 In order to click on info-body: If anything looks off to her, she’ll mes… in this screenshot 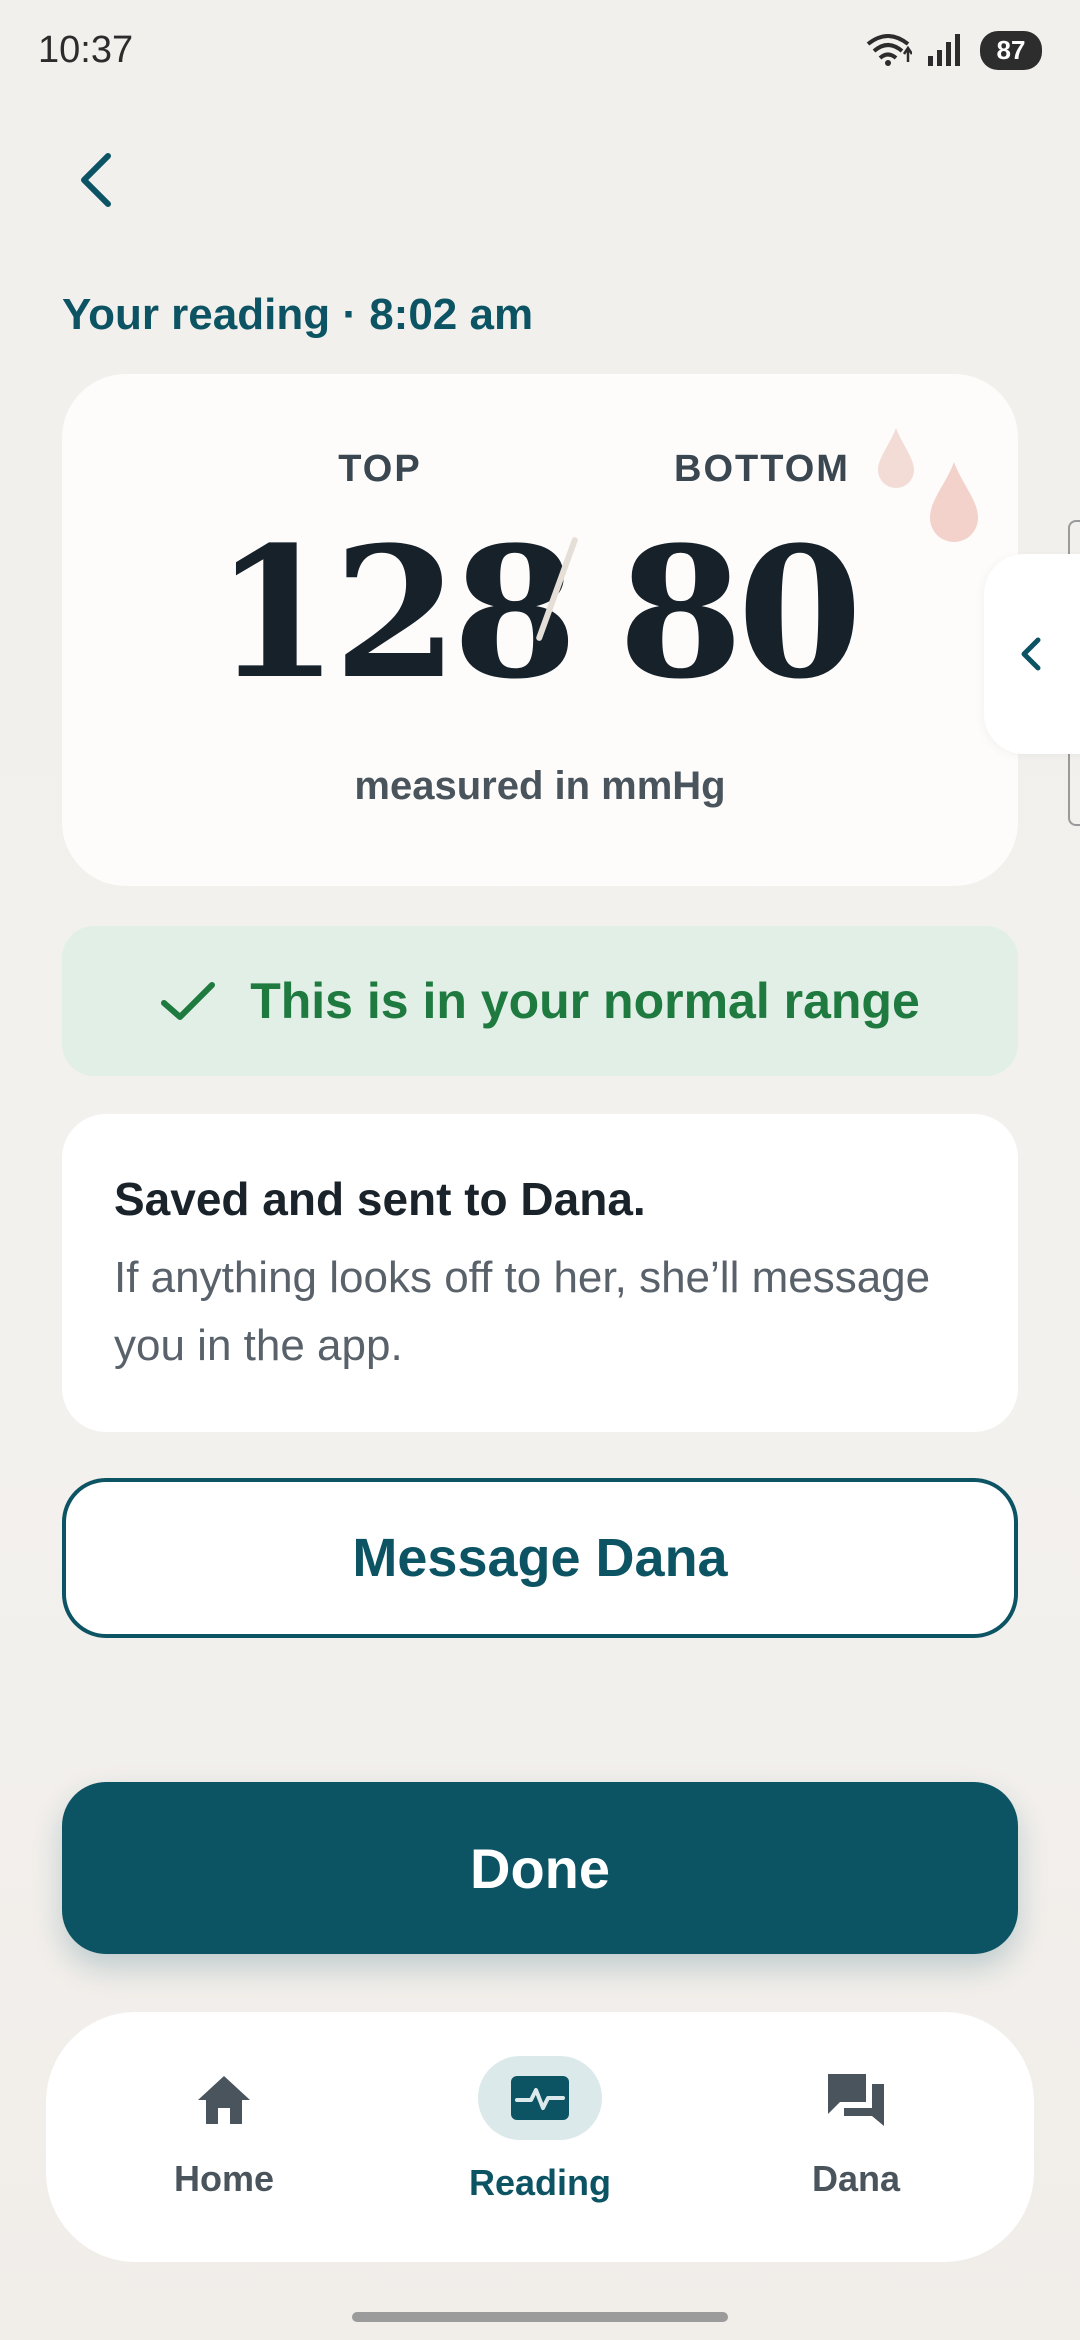, I will do `click(522, 1311)`.